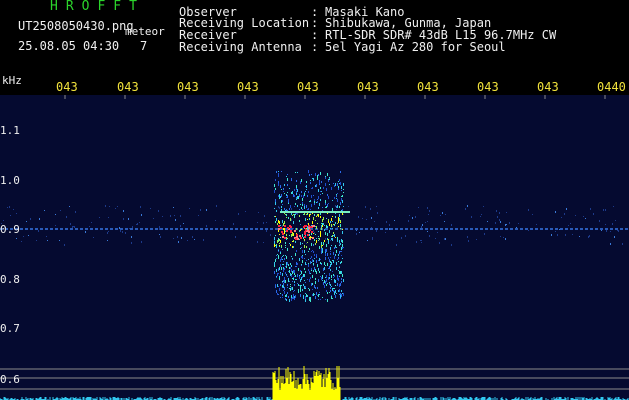 The height and width of the screenshot is (400, 629). Describe the element at coordinates (144, 46) in the screenshot. I see `meteor-count: 7` at that location.